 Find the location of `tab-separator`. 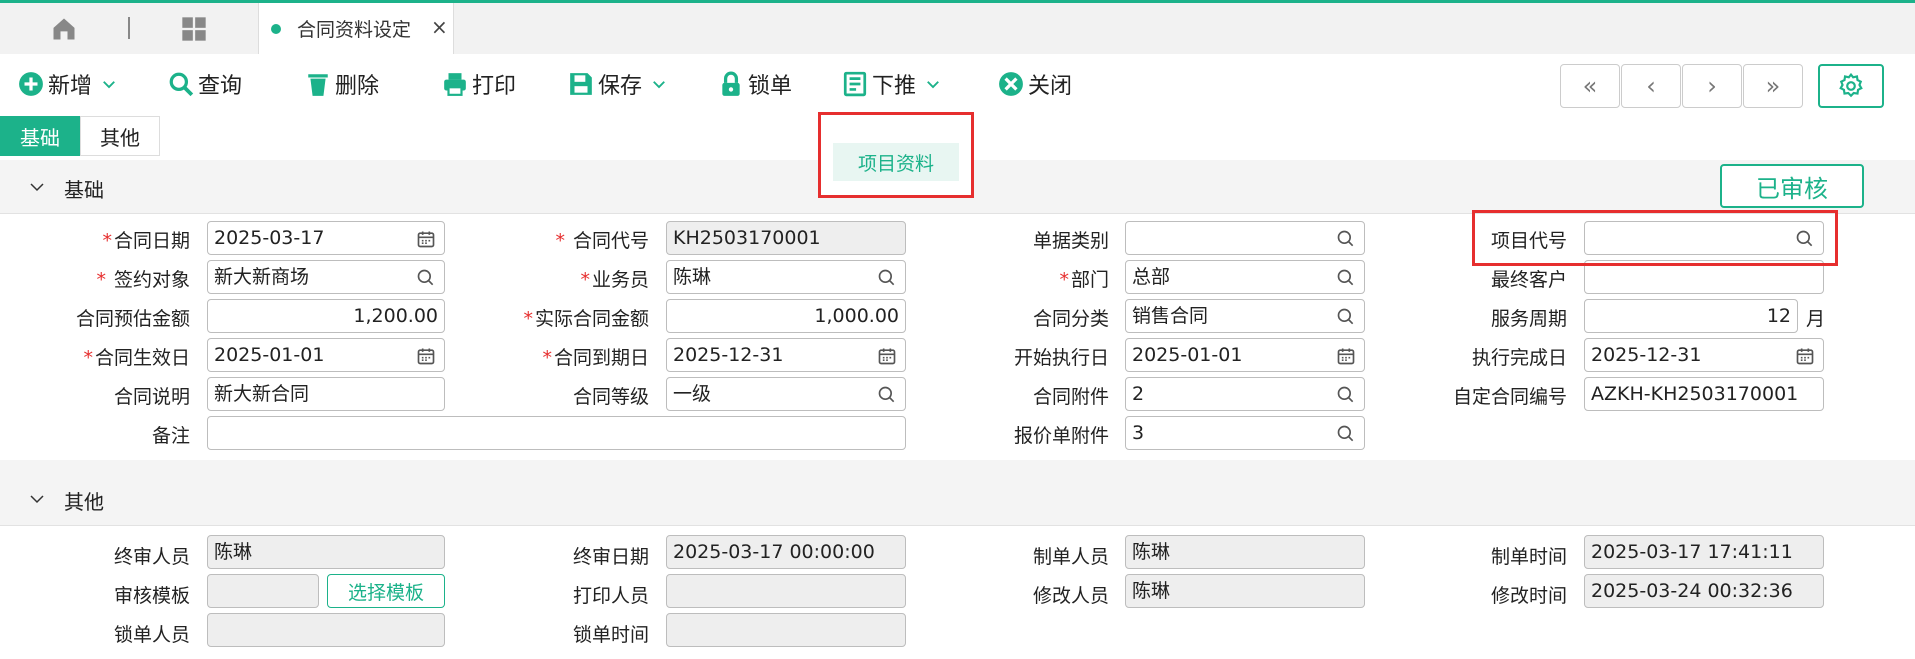

tab-separator is located at coordinates (129, 28).